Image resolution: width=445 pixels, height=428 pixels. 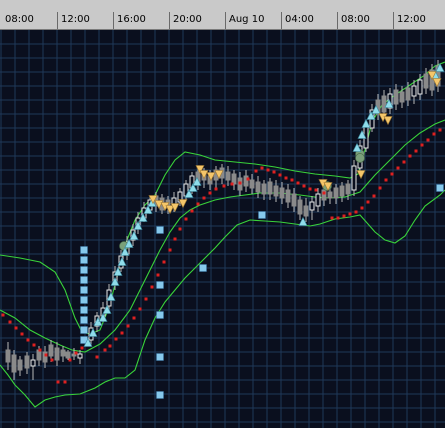 What do you see at coordinates (247, 19) in the screenshot?
I see `time-label: Aug 10` at bounding box center [247, 19].